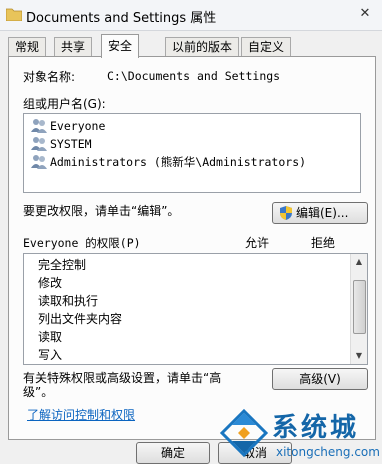  Describe the element at coordinates (320, 379) in the screenshot. I see `advanced-button: 高级(V)` at that location.